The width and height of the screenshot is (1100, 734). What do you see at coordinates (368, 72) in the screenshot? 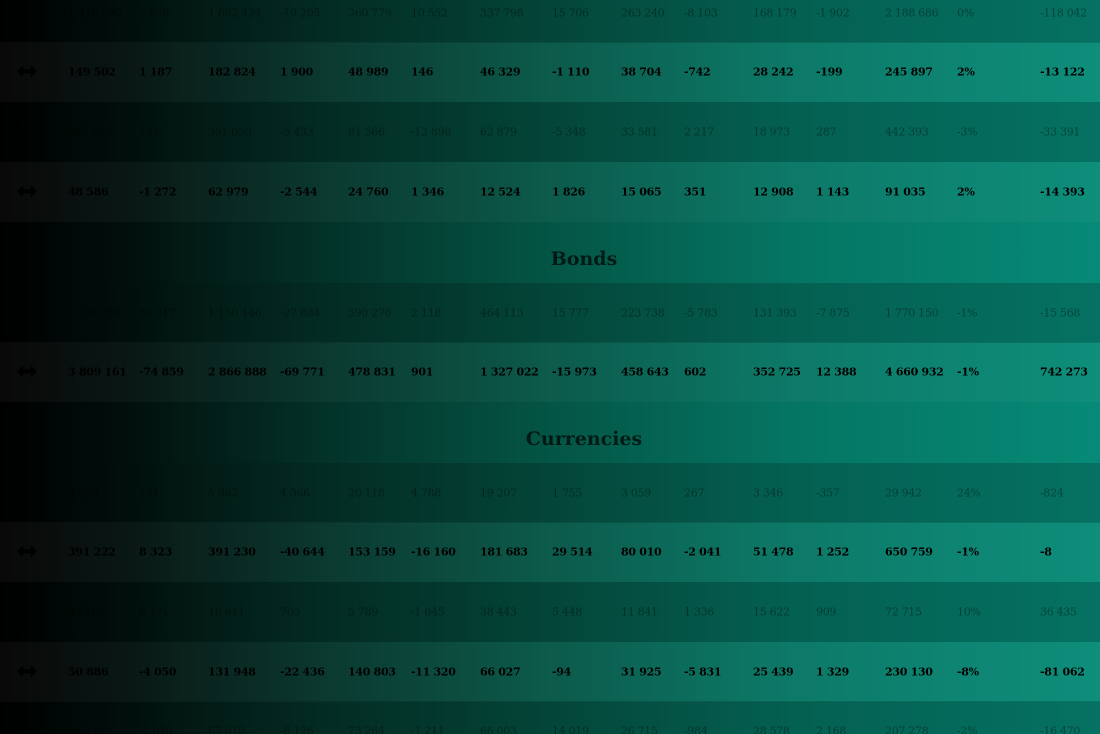
I see `table-cell: 48 989` at bounding box center [368, 72].